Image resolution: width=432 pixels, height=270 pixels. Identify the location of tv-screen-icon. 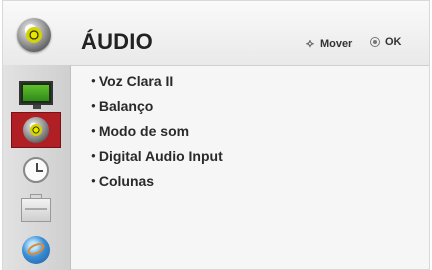
(36, 95).